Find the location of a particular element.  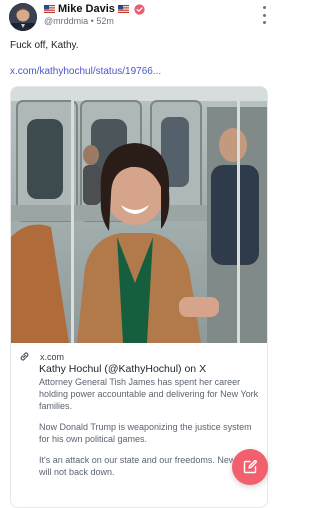

post-meta: @mrddmia • 52m is located at coordinates (79, 22).